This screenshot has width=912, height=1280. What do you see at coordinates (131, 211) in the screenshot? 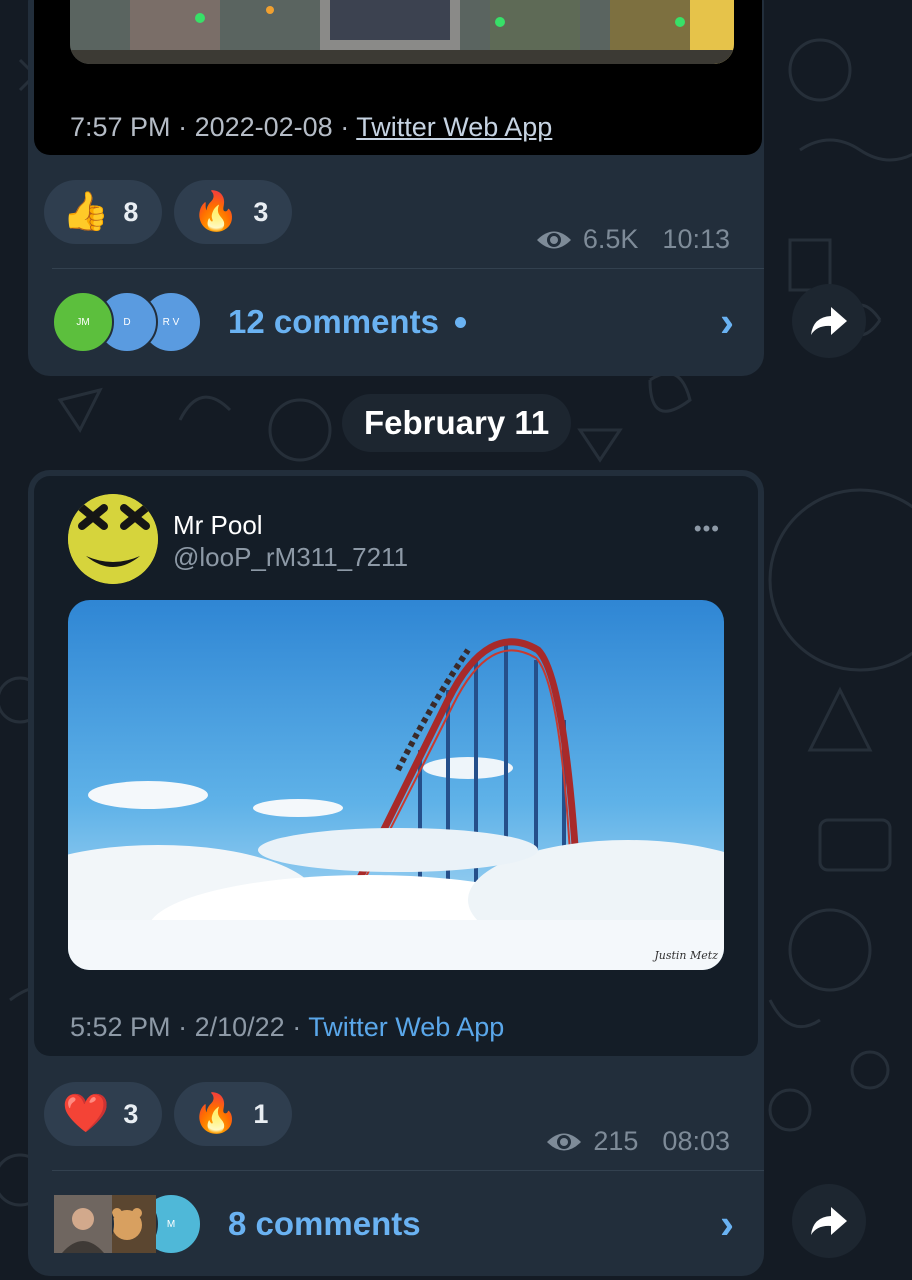
I see `reaction-count: 8` at bounding box center [131, 211].